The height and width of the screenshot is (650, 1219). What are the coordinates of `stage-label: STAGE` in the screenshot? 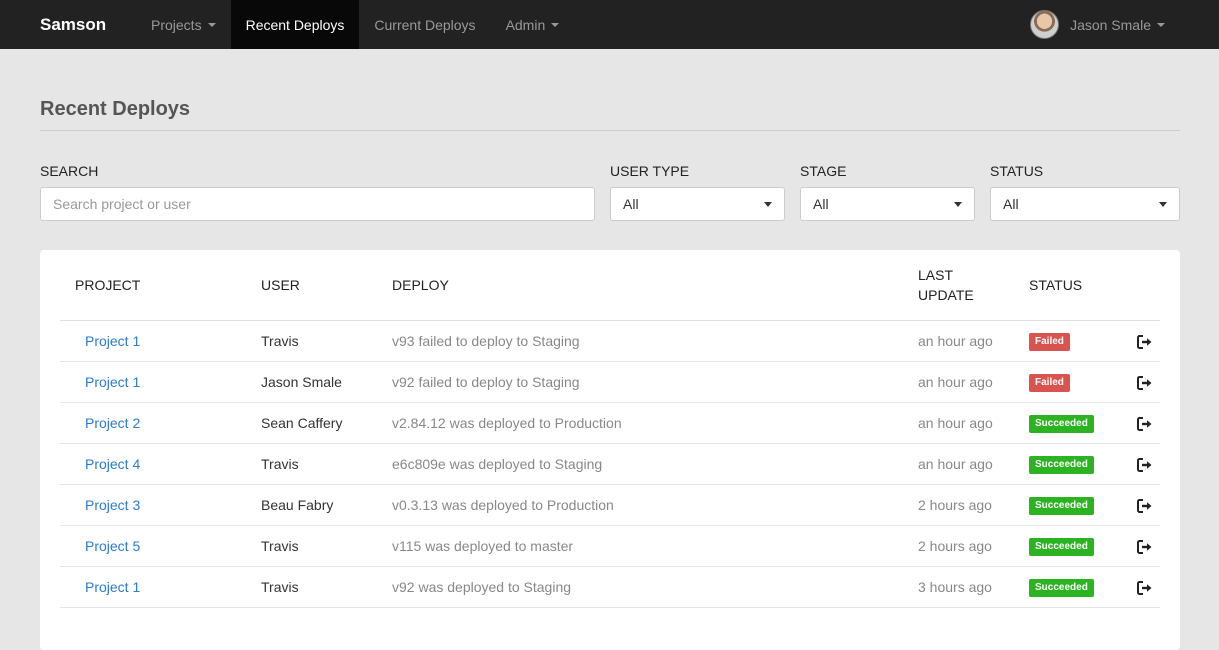 It's located at (823, 171).